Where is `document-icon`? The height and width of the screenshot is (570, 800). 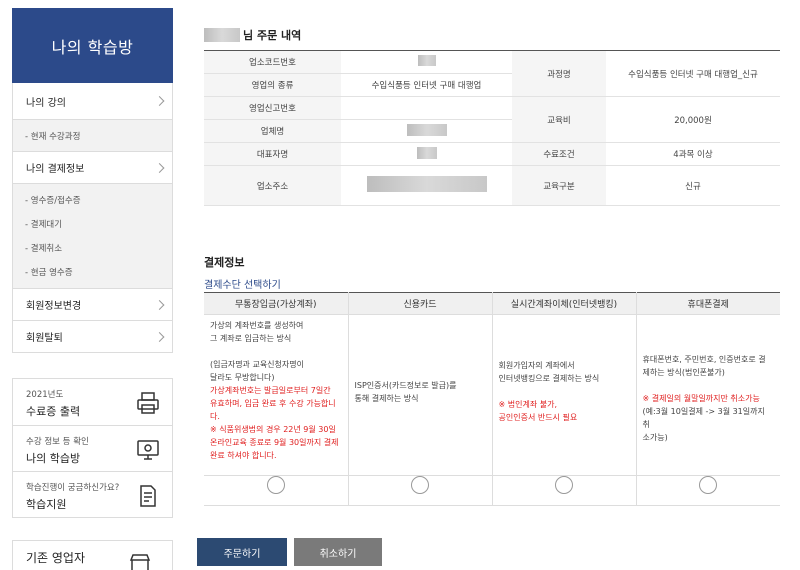
document-icon is located at coordinates (148, 496).